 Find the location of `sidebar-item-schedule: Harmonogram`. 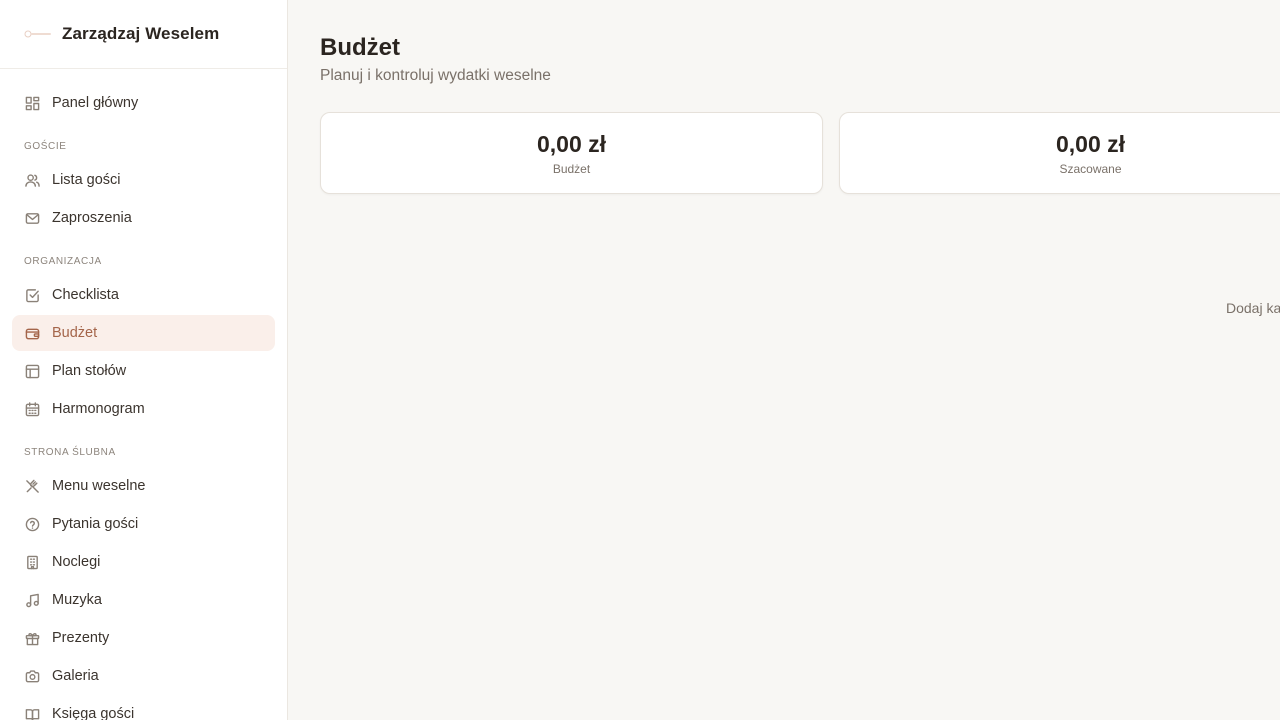

sidebar-item-schedule: Harmonogram is located at coordinates (143, 409).